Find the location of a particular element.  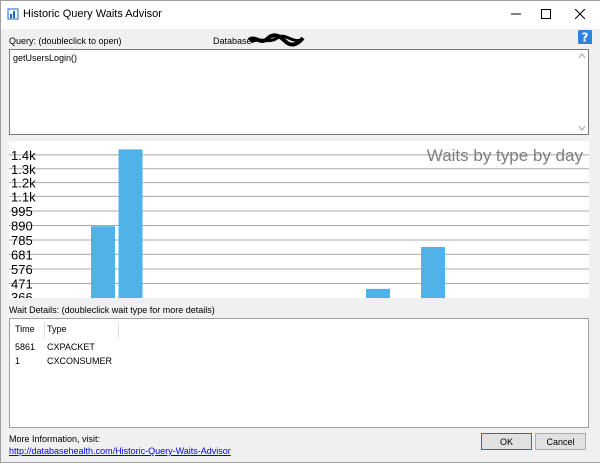

column-header-time: Time is located at coordinates (25, 329).